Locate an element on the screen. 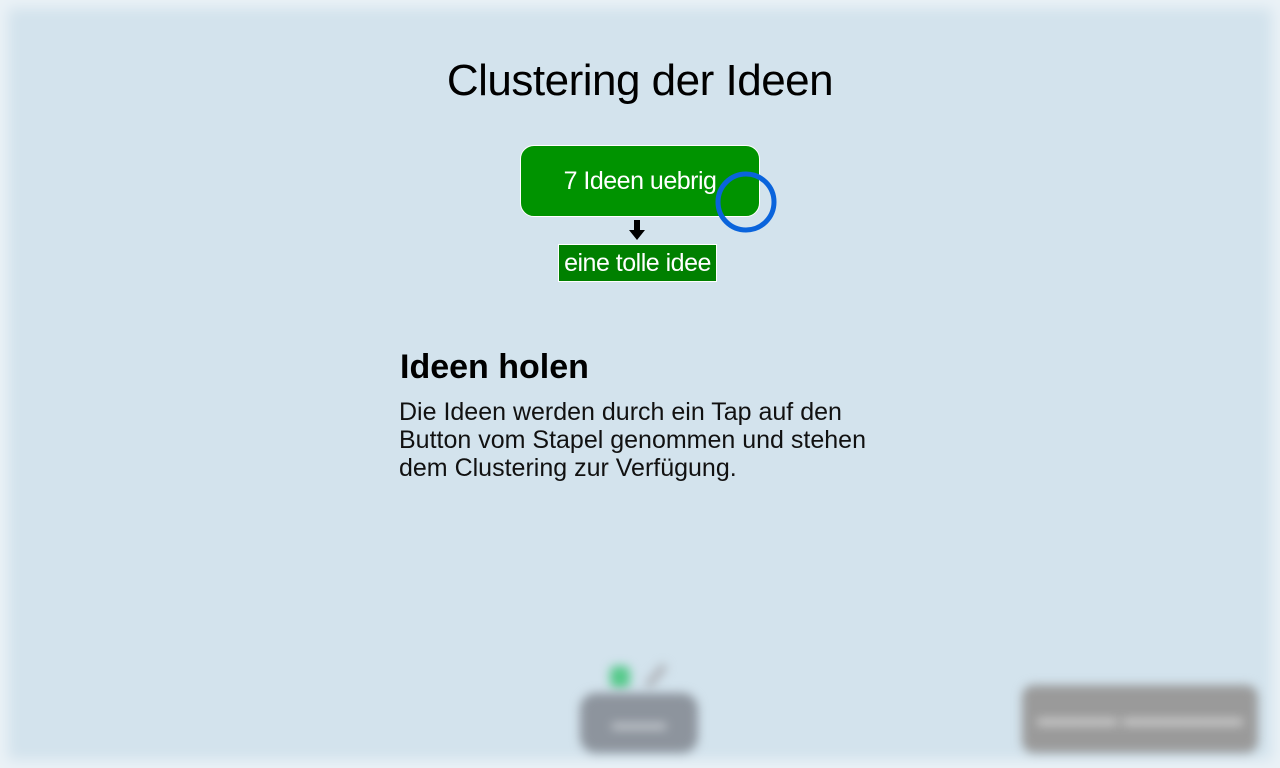 The image size is (1280, 768). arrow-down-icon is located at coordinates (637, 230).